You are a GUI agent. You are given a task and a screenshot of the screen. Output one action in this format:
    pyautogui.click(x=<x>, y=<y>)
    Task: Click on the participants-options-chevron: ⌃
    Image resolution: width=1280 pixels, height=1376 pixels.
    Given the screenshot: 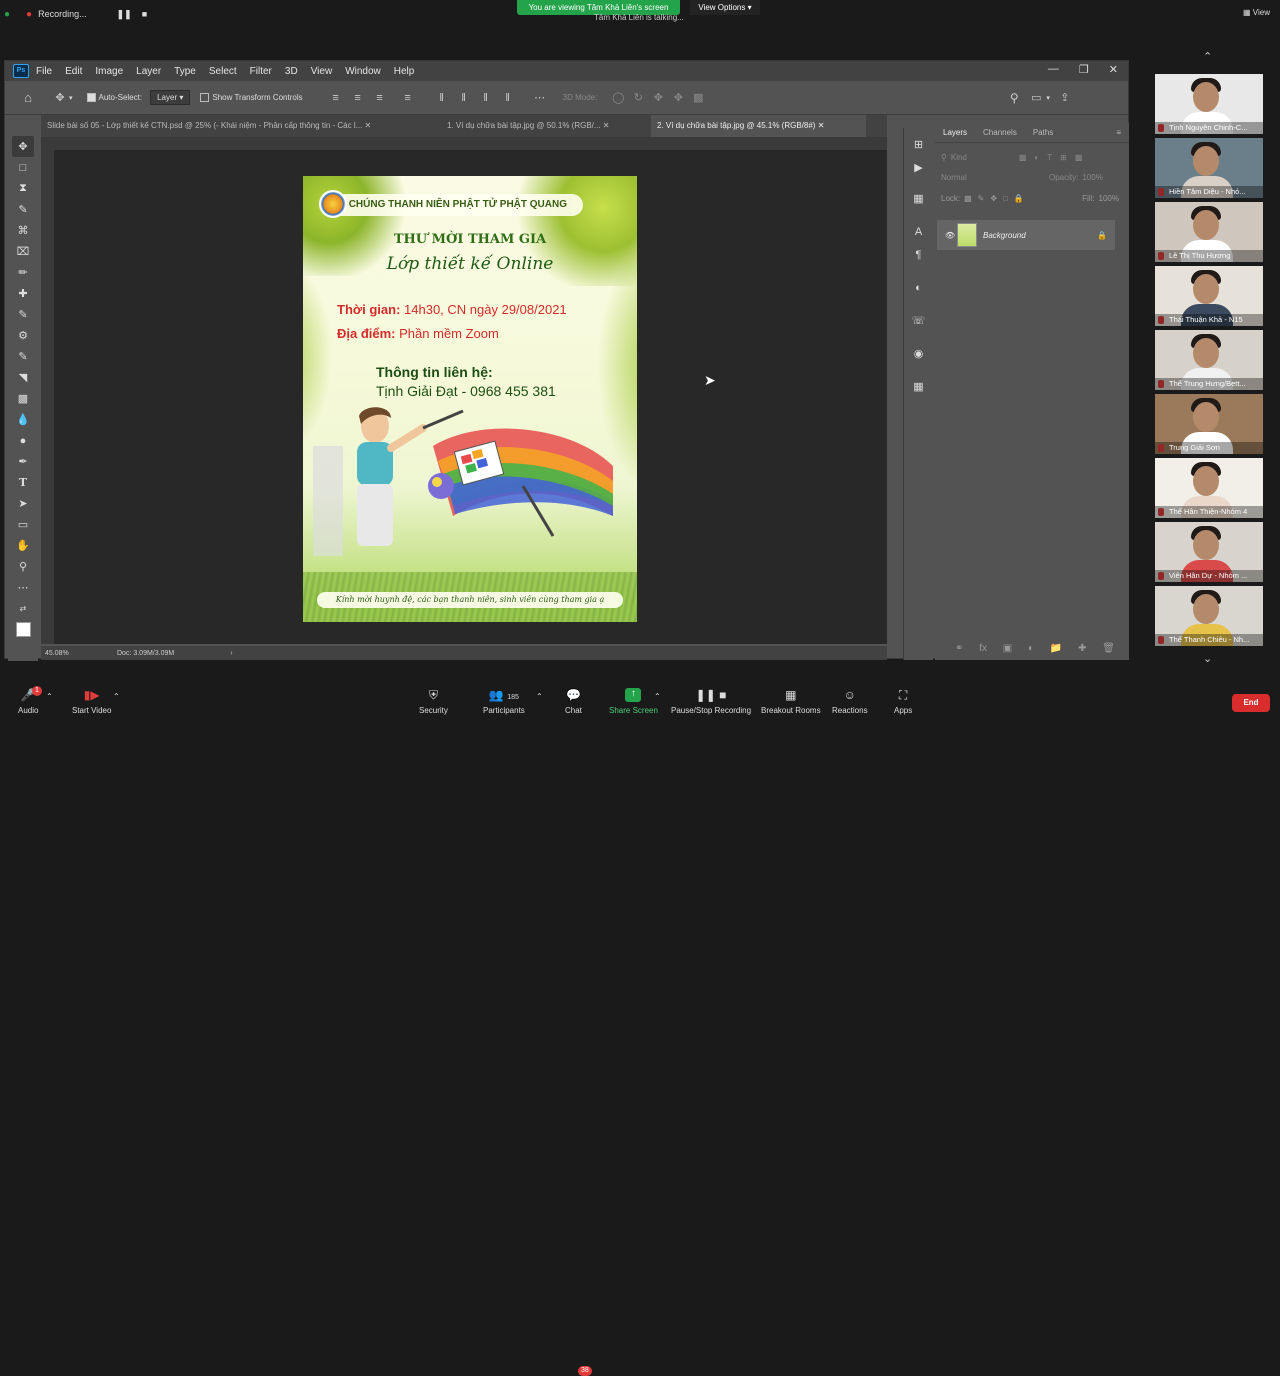 What is the action you would take?
    pyautogui.click(x=539, y=696)
    